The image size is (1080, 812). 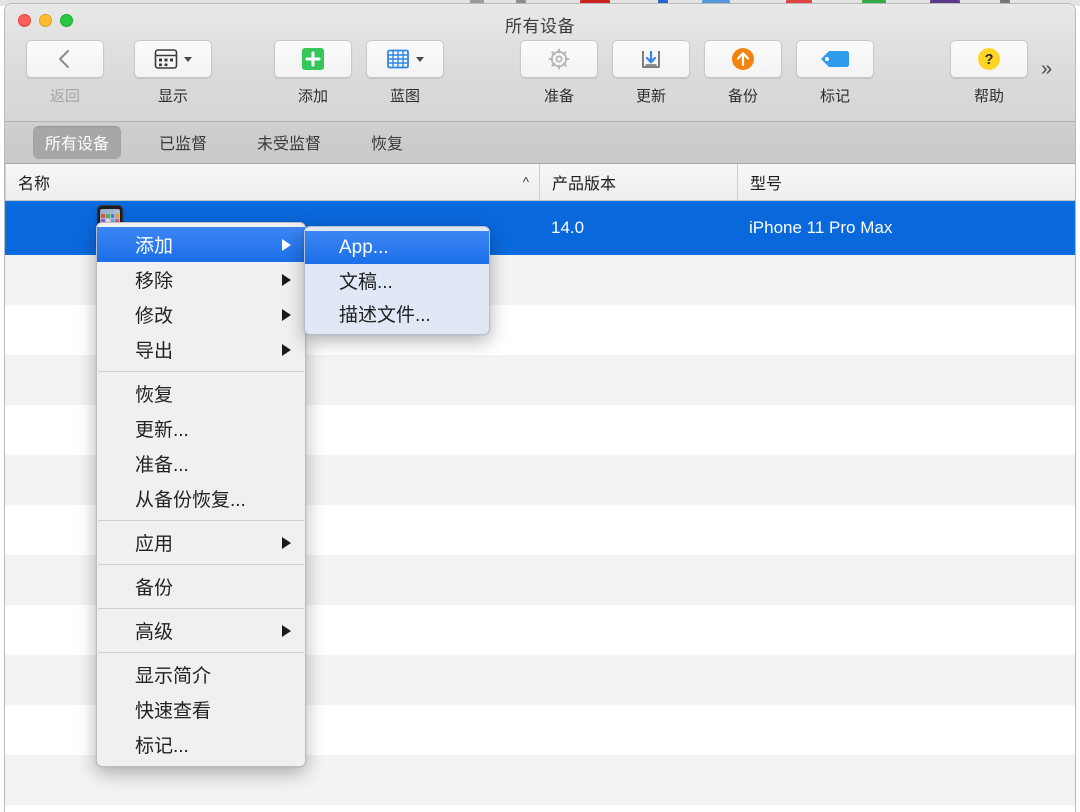 I want to click on toolbar-button-label: 准备, so click(x=558, y=96).